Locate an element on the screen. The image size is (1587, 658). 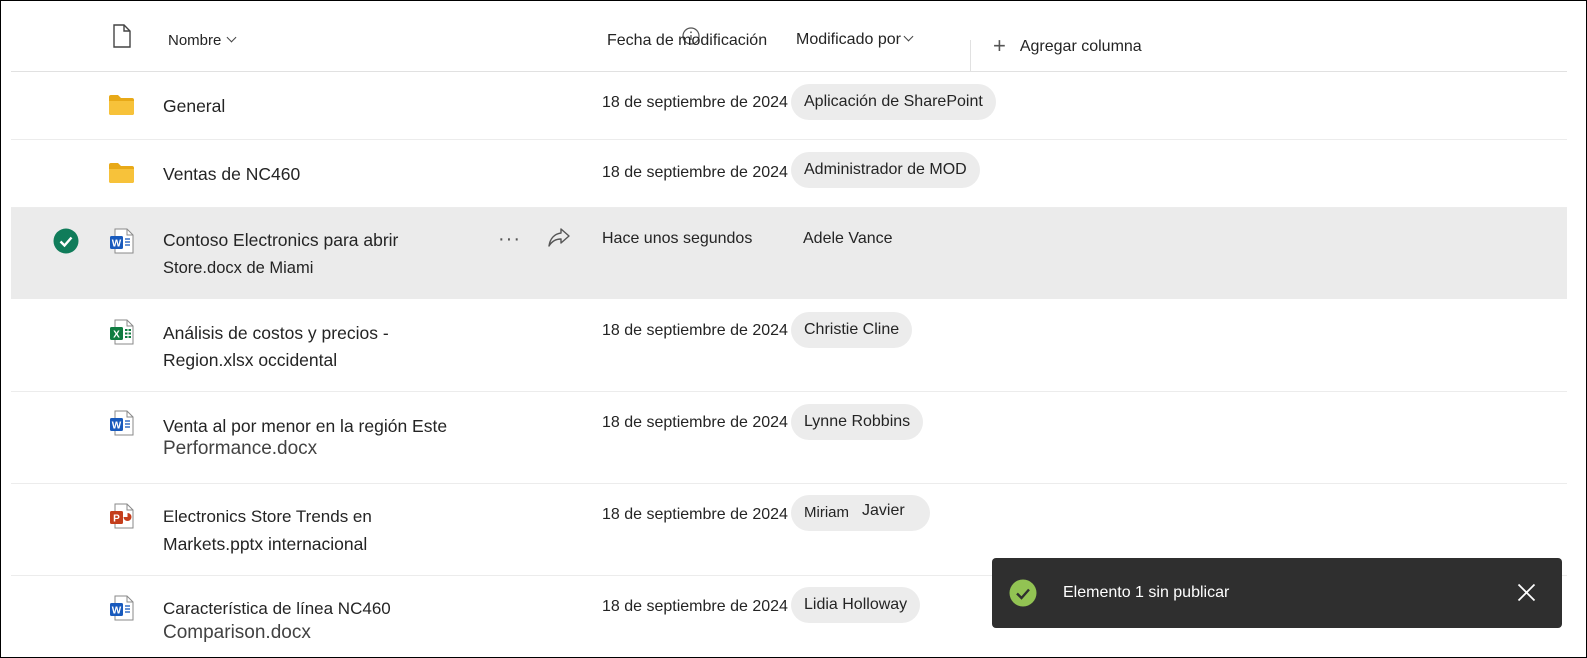
modified-by-first: Miriam is located at coordinates (826, 512).